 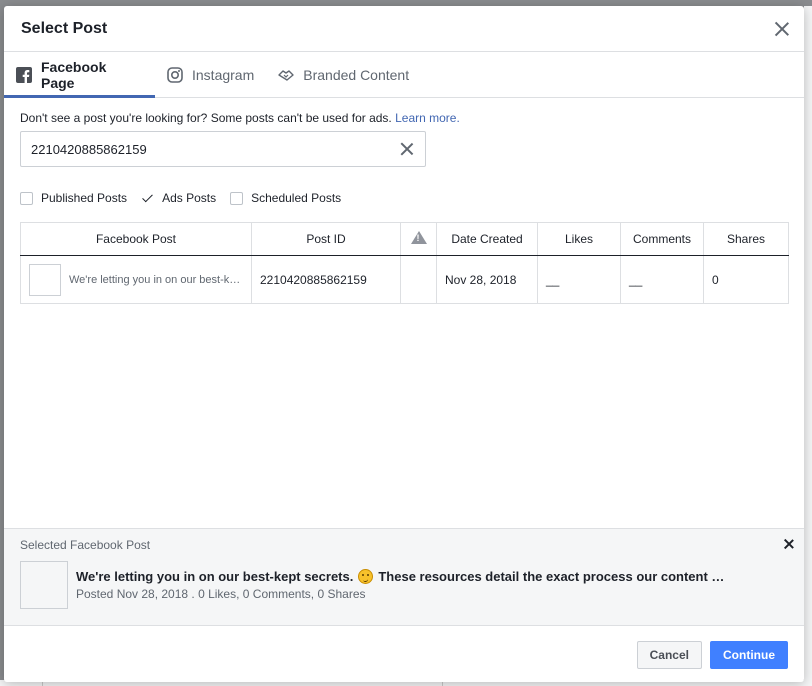 I want to click on tab-label: Facebook Page, so click(x=74, y=74).